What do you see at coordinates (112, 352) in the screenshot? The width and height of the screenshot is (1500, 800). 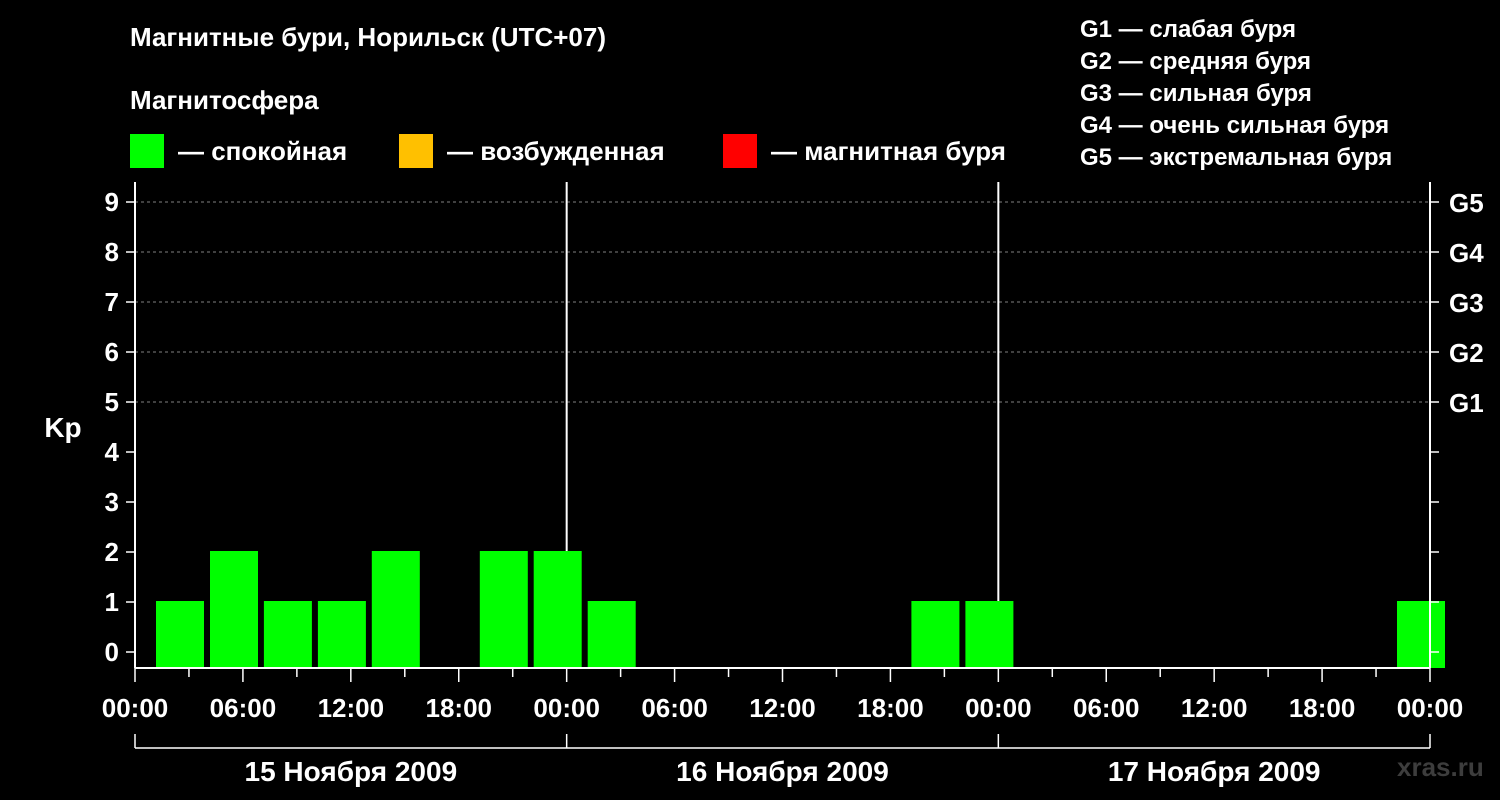 I see `y-tick-label: 6` at bounding box center [112, 352].